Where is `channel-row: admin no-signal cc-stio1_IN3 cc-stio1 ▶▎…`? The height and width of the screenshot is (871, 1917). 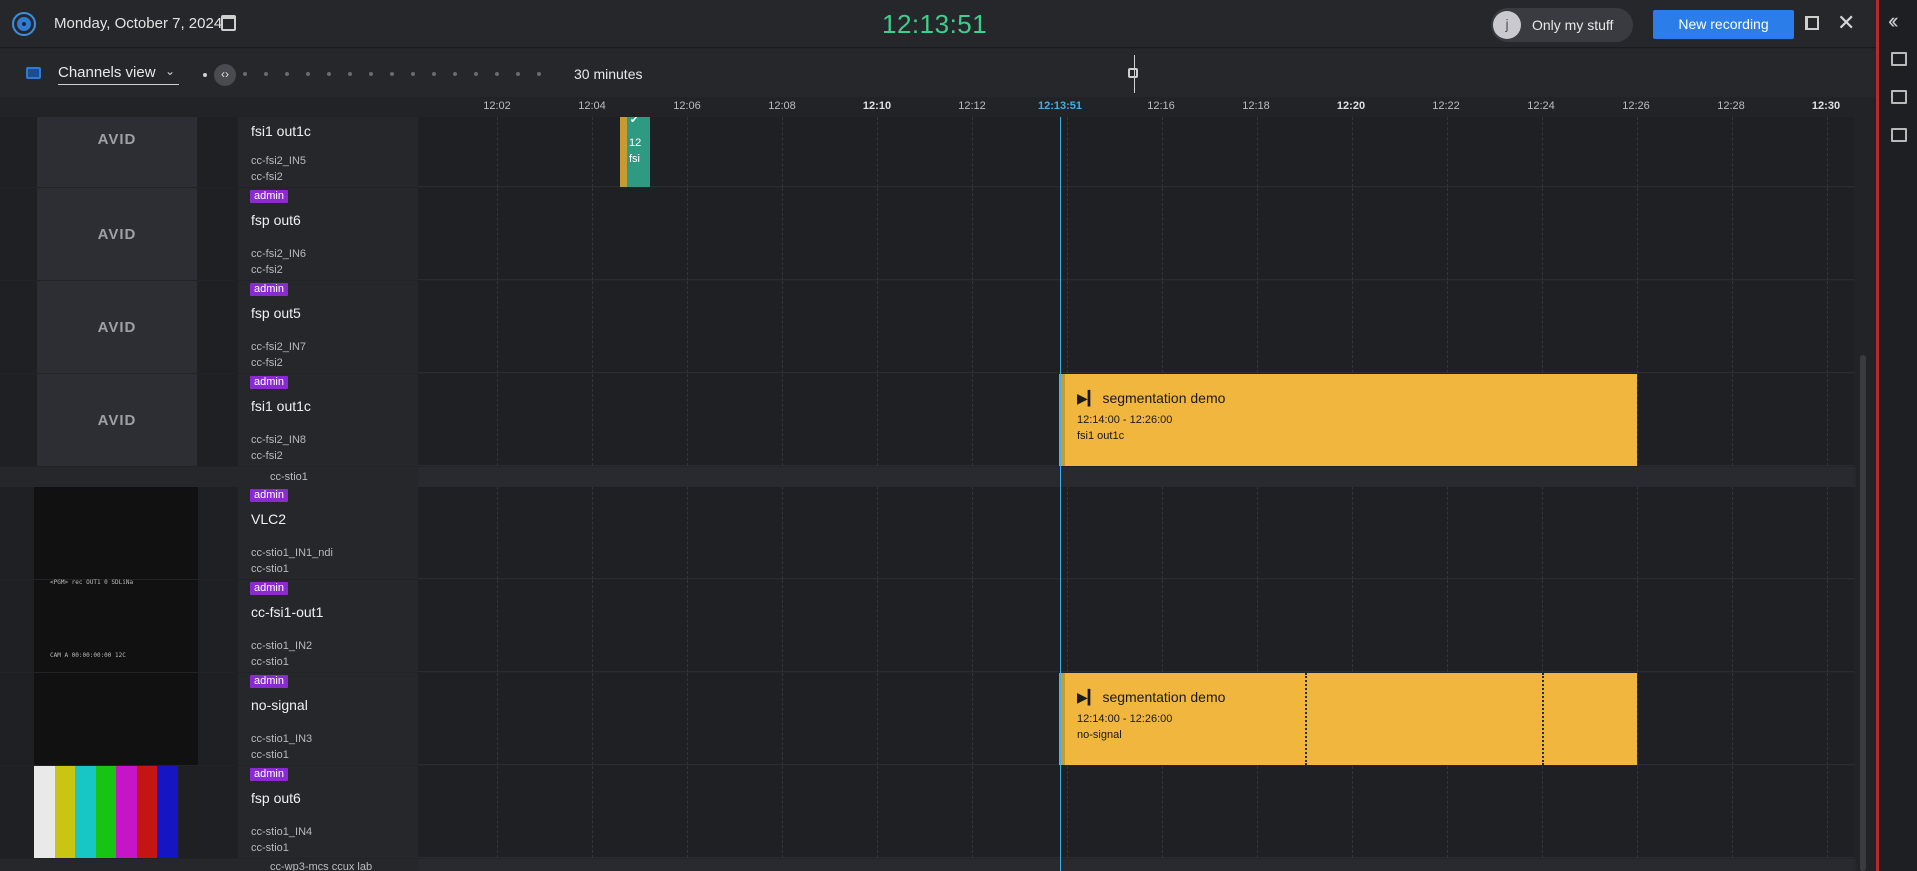
channel-row: admin no-signal cc-stio1_IN3 cc-stio1 ▶▎… is located at coordinates (928, 719).